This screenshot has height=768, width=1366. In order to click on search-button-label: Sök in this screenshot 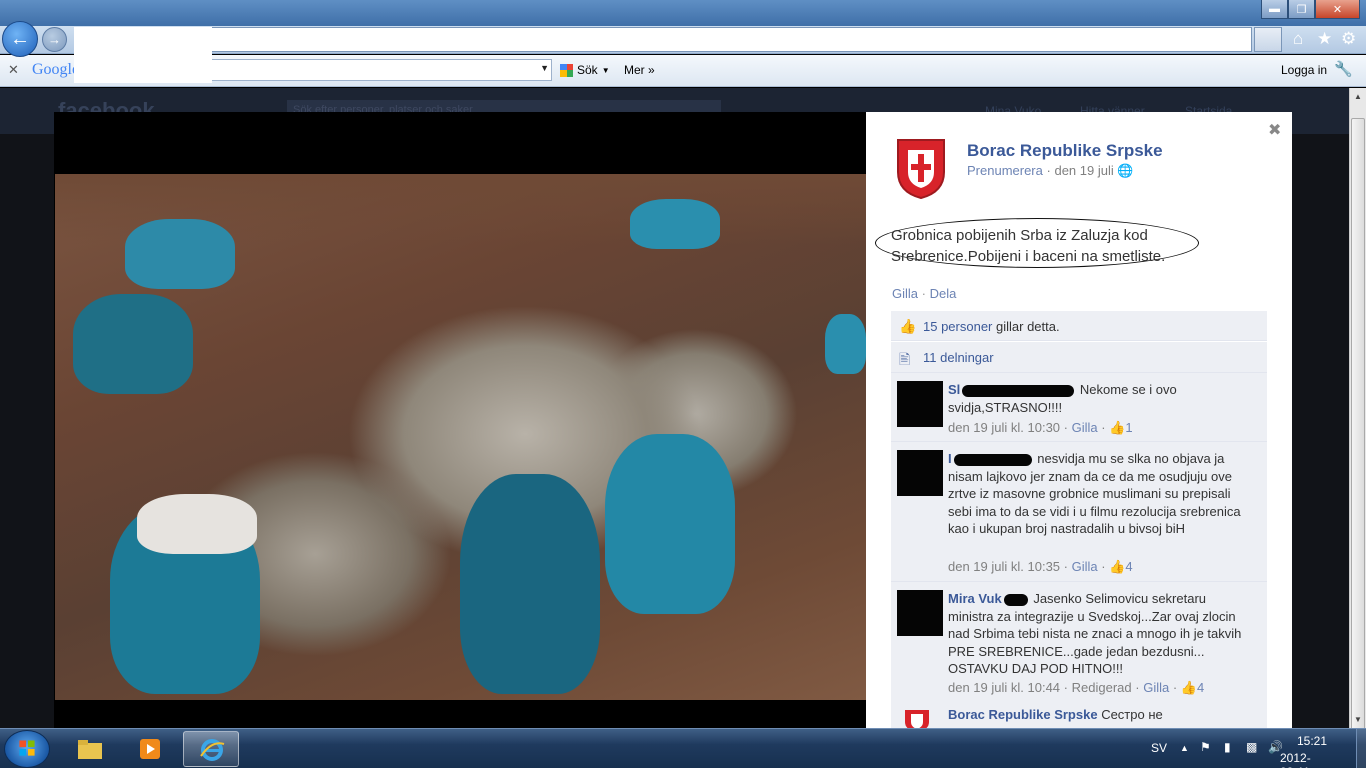, I will do `click(587, 70)`.